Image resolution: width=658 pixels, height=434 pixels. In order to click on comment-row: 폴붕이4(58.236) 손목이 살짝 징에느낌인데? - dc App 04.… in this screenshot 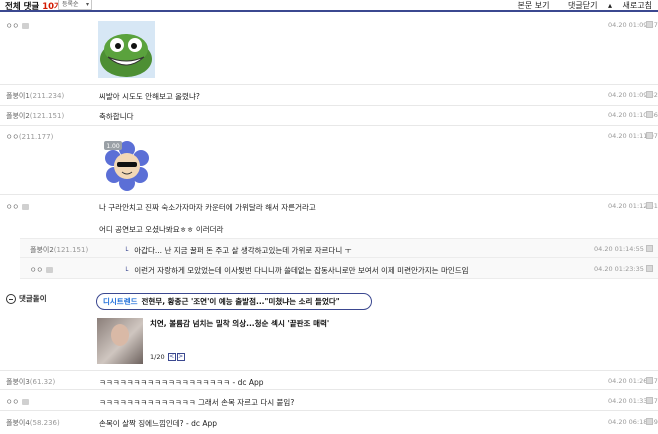, I will do `click(329, 422)`.